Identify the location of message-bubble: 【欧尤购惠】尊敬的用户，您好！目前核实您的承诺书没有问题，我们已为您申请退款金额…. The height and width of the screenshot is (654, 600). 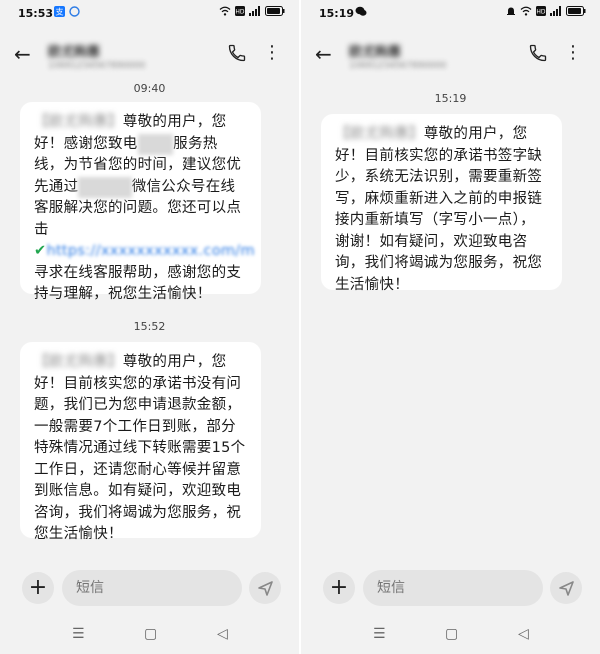
(140, 442).